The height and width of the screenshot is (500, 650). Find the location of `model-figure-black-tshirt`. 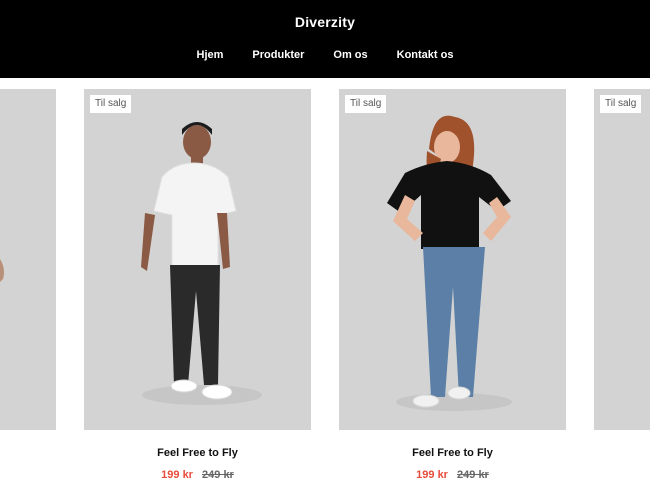

model-figure-black-tshirt is located at coordinates (449, 263).